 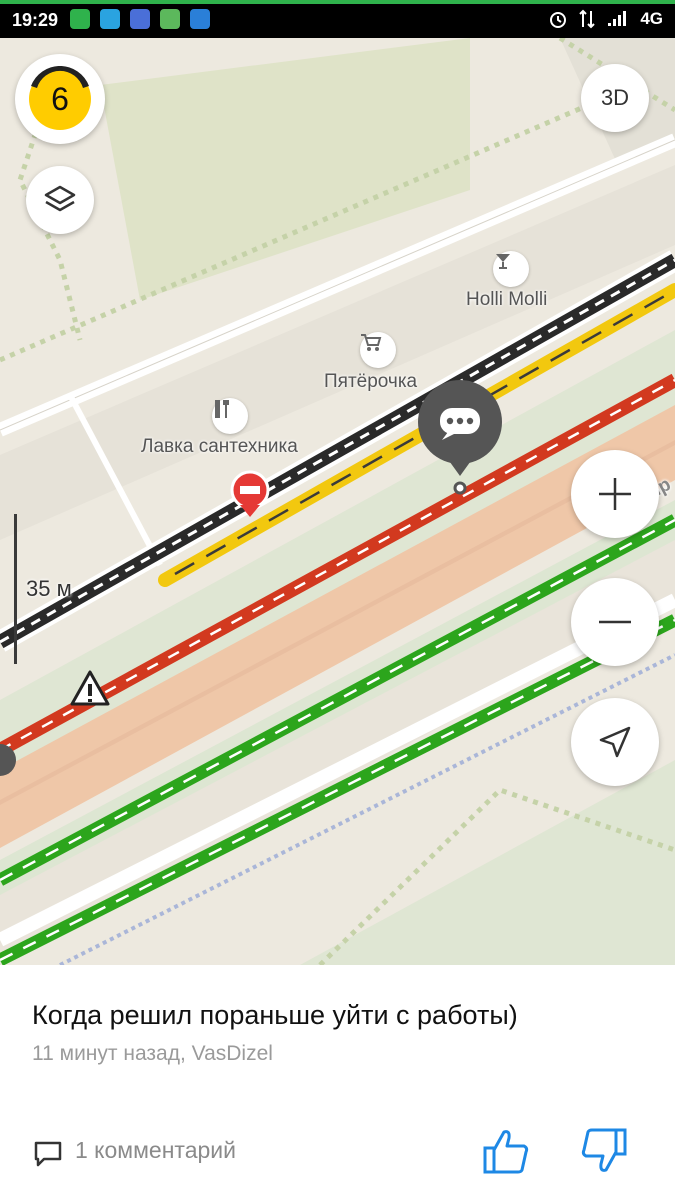 I want to click on thumbs-up-icon, so click(x=506, y=1152).